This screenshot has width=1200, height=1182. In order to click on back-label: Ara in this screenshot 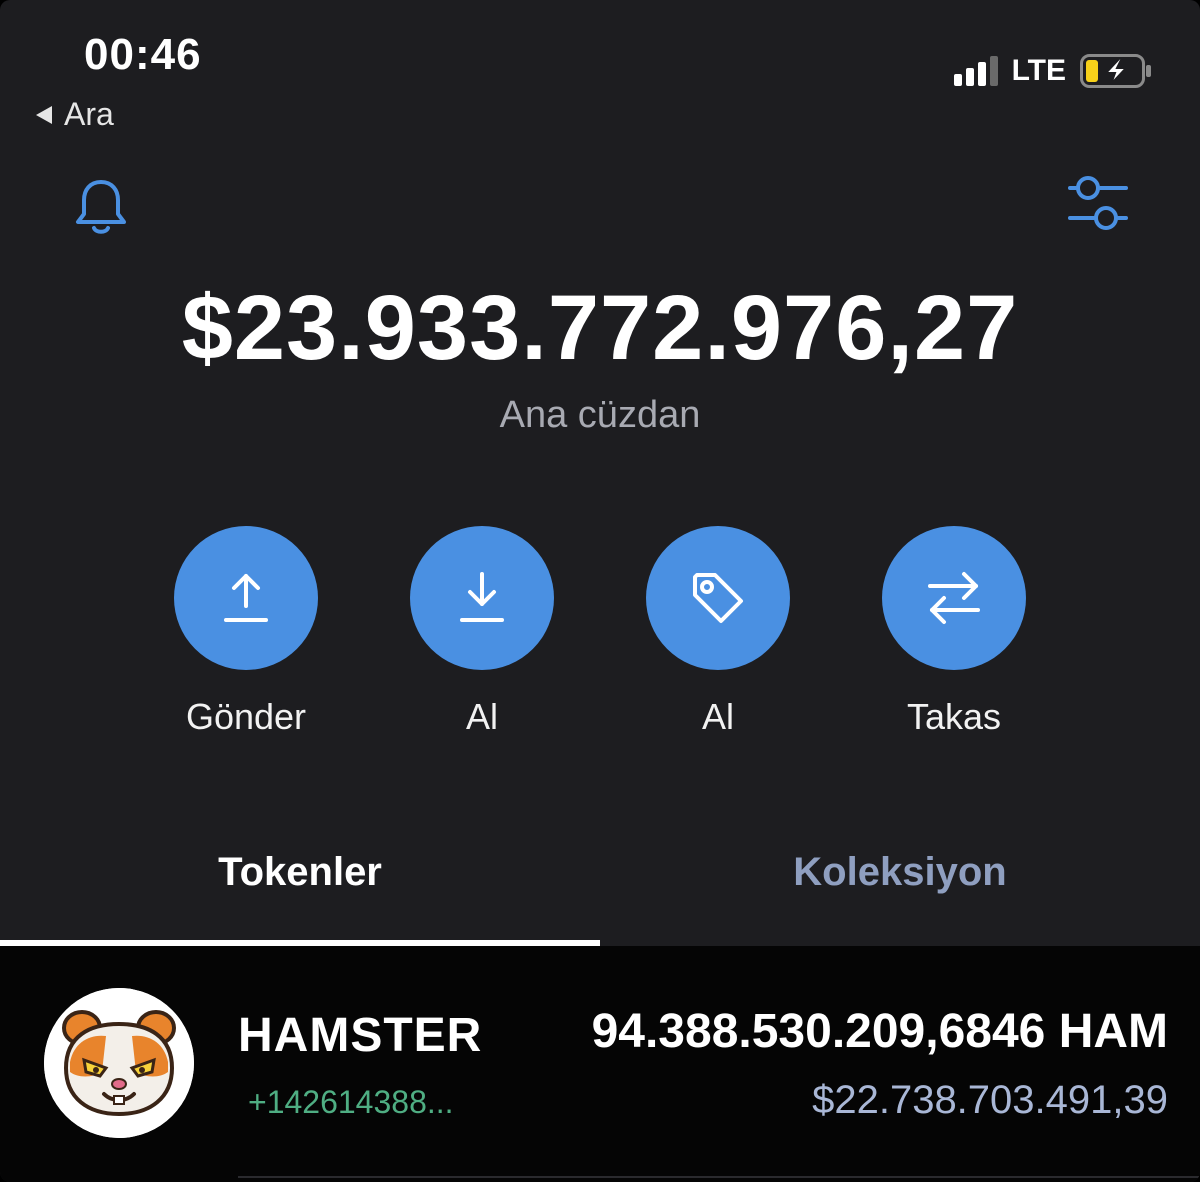, I will do `click(89, 114)`.